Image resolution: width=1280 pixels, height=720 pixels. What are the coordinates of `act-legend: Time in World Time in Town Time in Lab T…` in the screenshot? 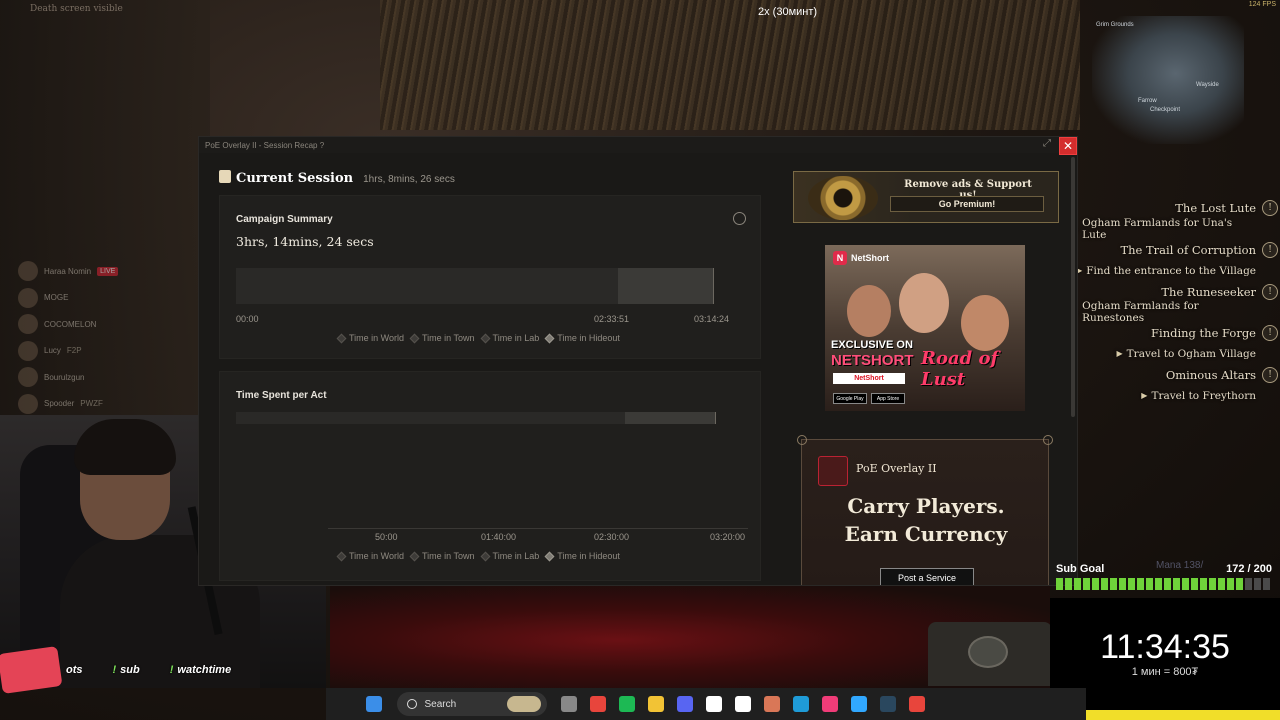 It's located at (481, 556).